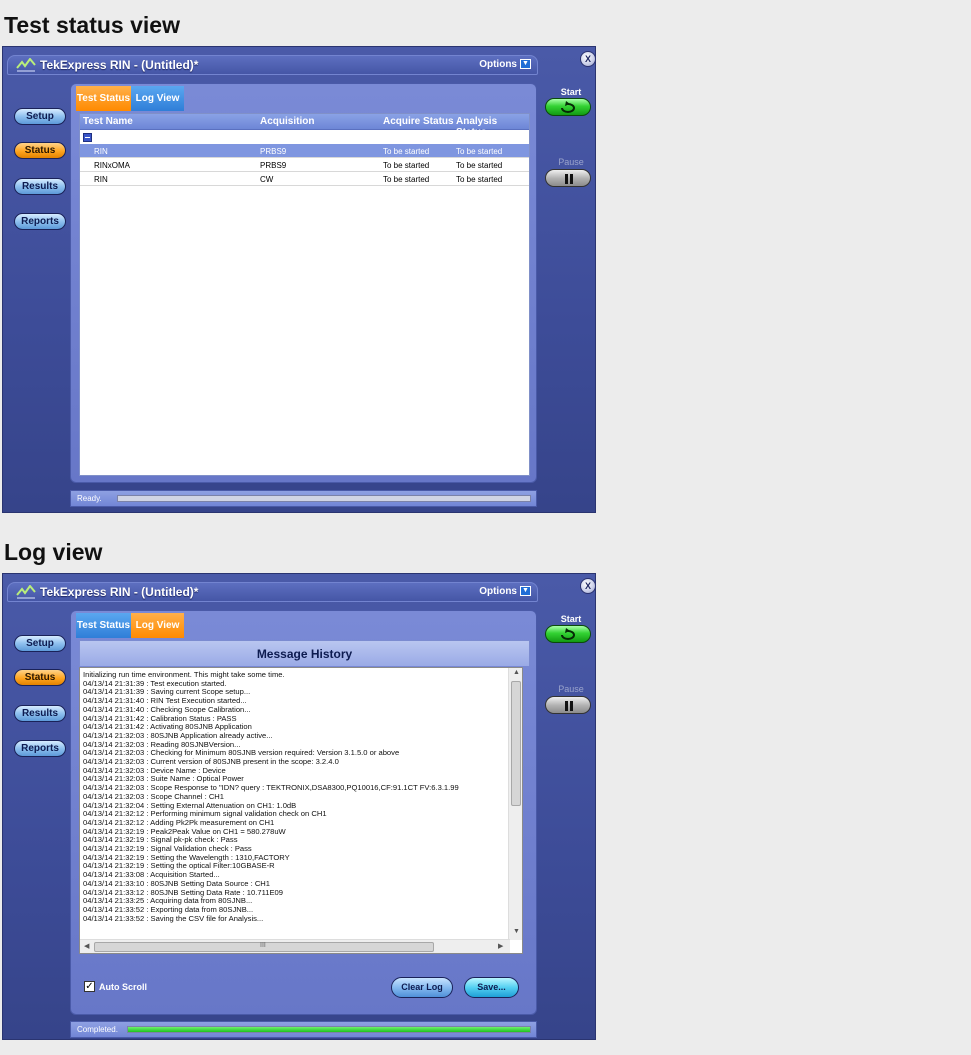  What do you see at coordinates (86, 946) in the screenshot?
I see `scroll-left-icon: ◀` at bounding box center [86, 946].